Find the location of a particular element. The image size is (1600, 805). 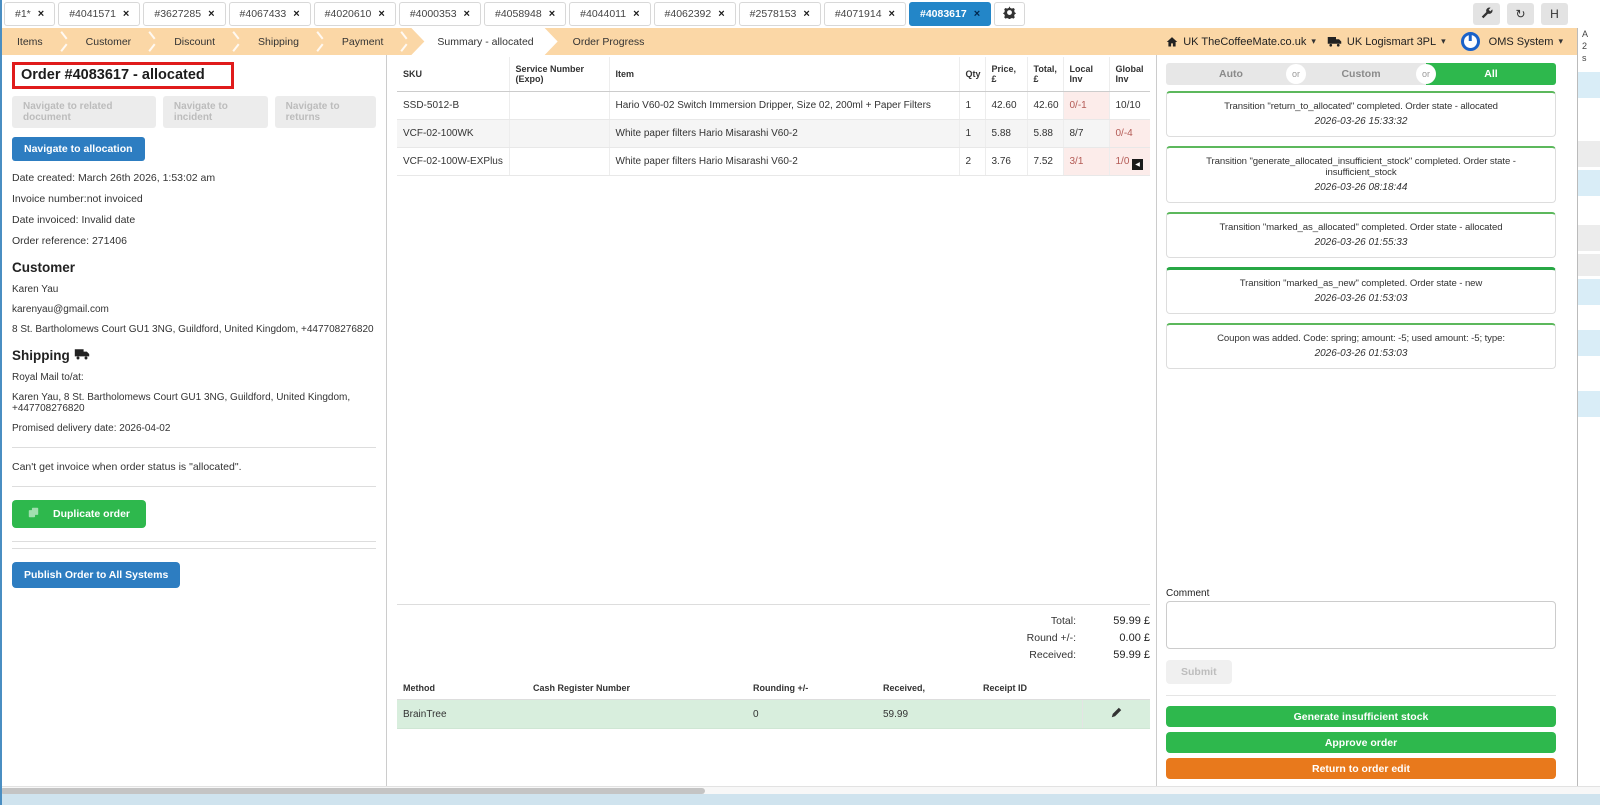

invoice-number: Invoice number:not invoiced is located at coordinates (77, 199).